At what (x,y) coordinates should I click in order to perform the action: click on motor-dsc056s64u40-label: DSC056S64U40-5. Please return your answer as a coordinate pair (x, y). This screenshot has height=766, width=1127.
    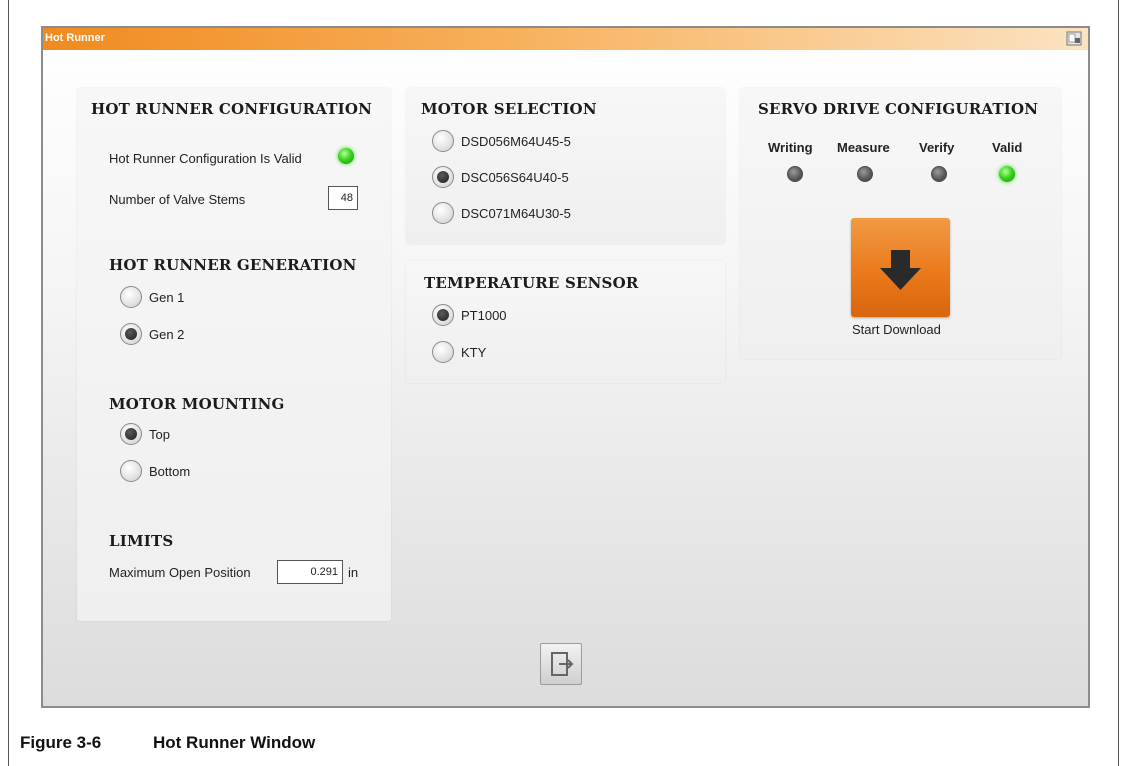
    Looking at the image, I should click on (515, 177).